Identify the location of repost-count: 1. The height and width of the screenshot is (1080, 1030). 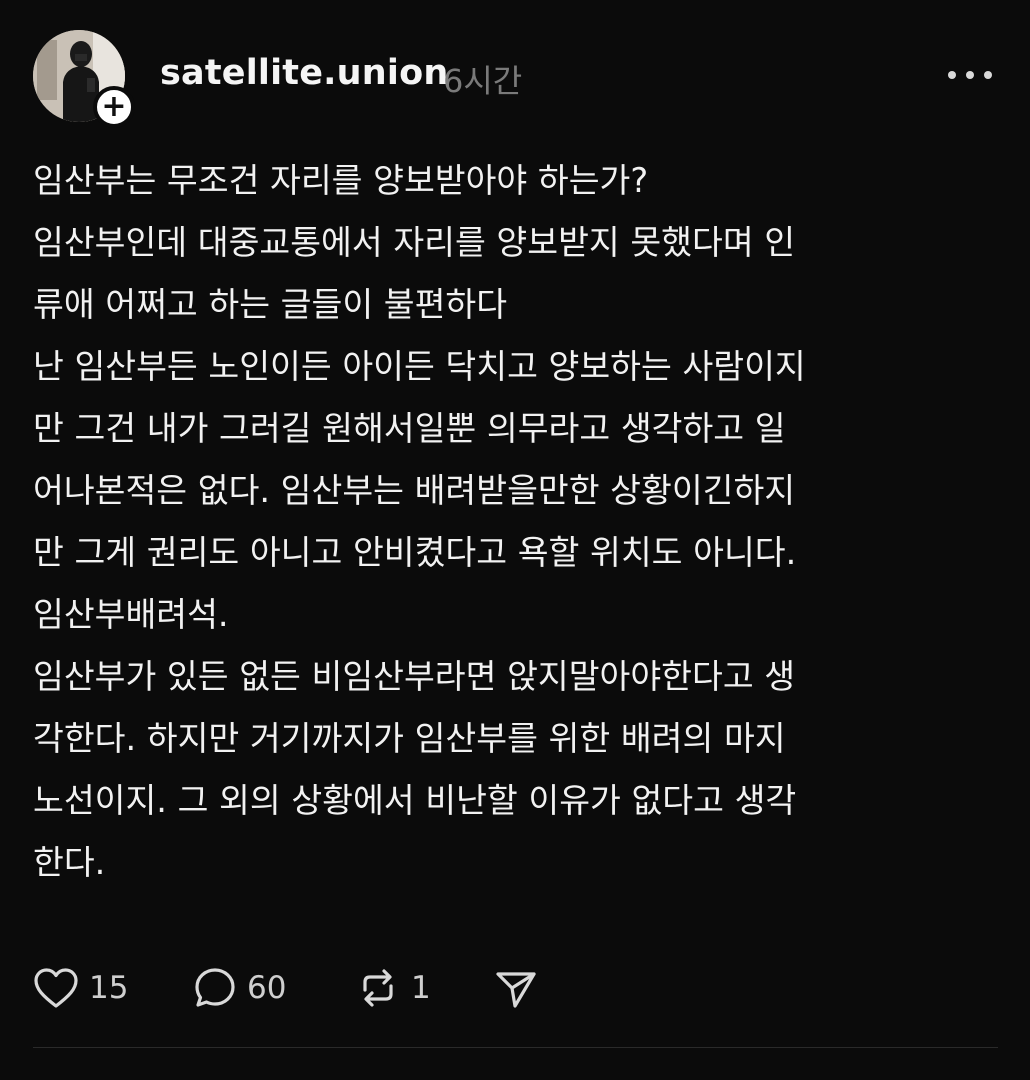
(421, 988).